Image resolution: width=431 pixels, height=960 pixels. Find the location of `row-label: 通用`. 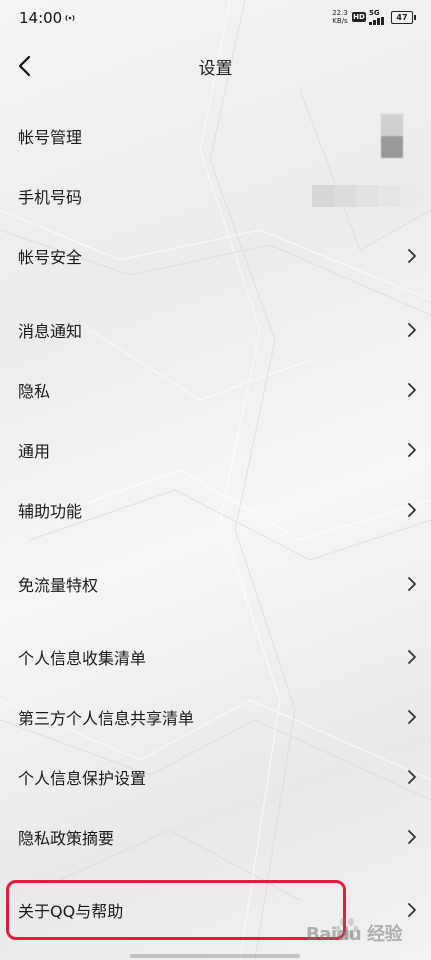

row-label: 通用 is located at coordinates (34, 451).